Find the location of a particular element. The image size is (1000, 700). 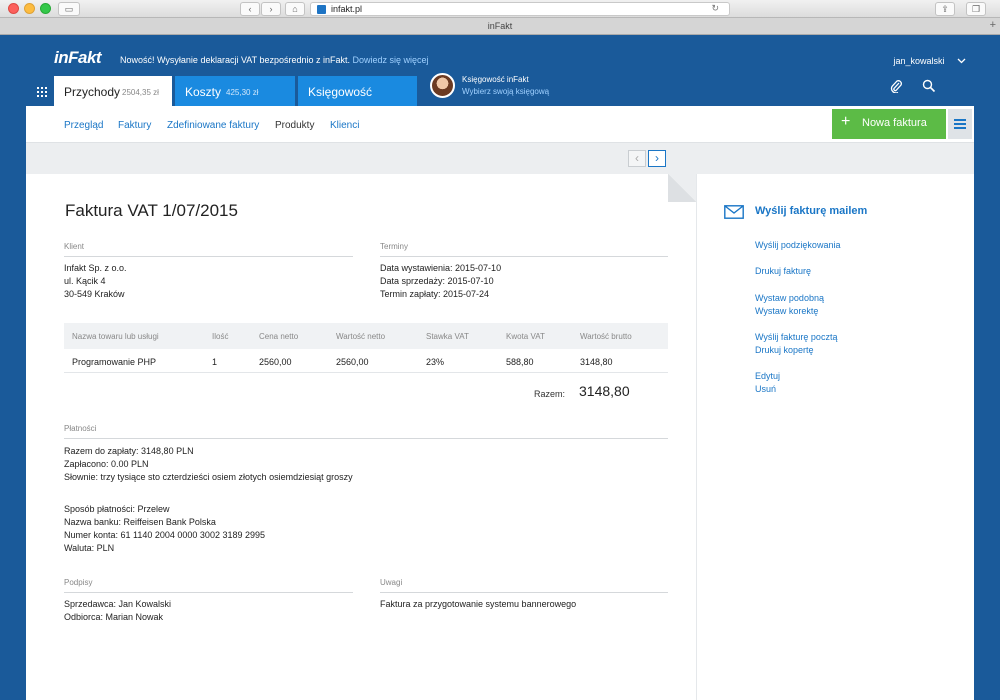

tab-label: Księgowość is located at coordinates (340, 92).